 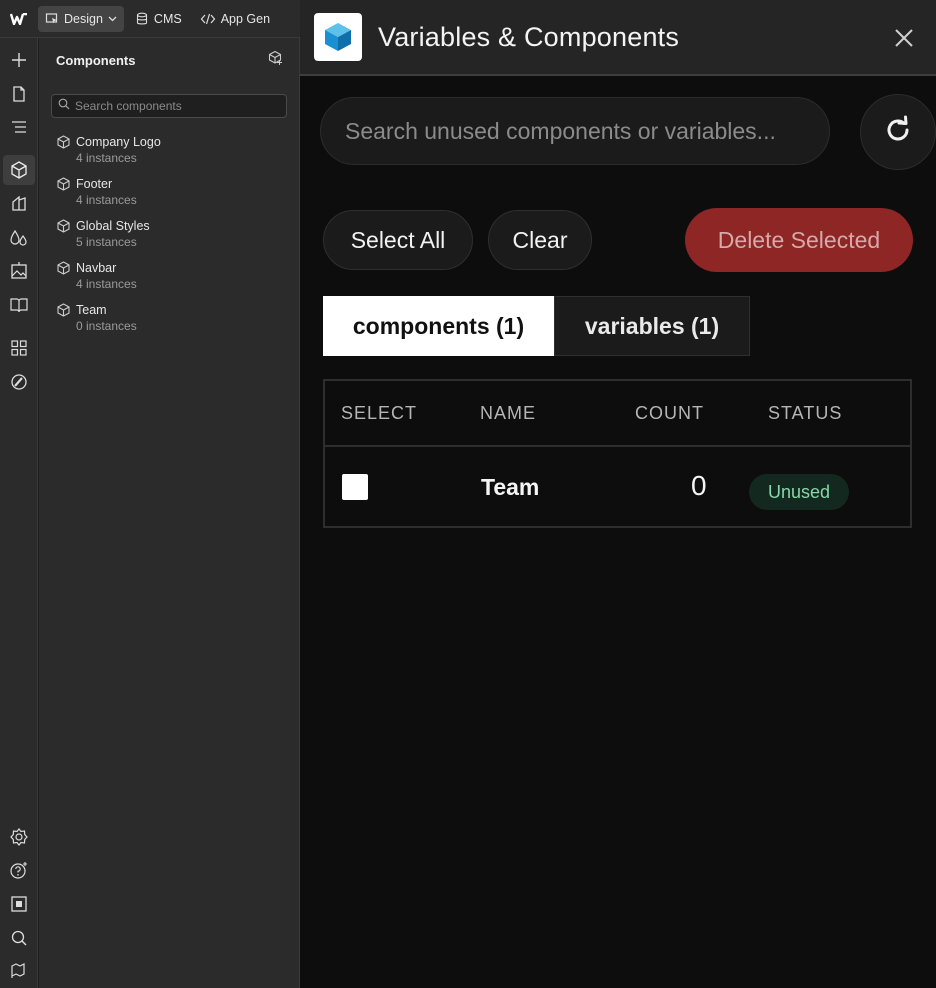 What do you see at coordinates (19, 305) in the screenshot?
I see `cms-book-icon` at bounding box center [19, 305].